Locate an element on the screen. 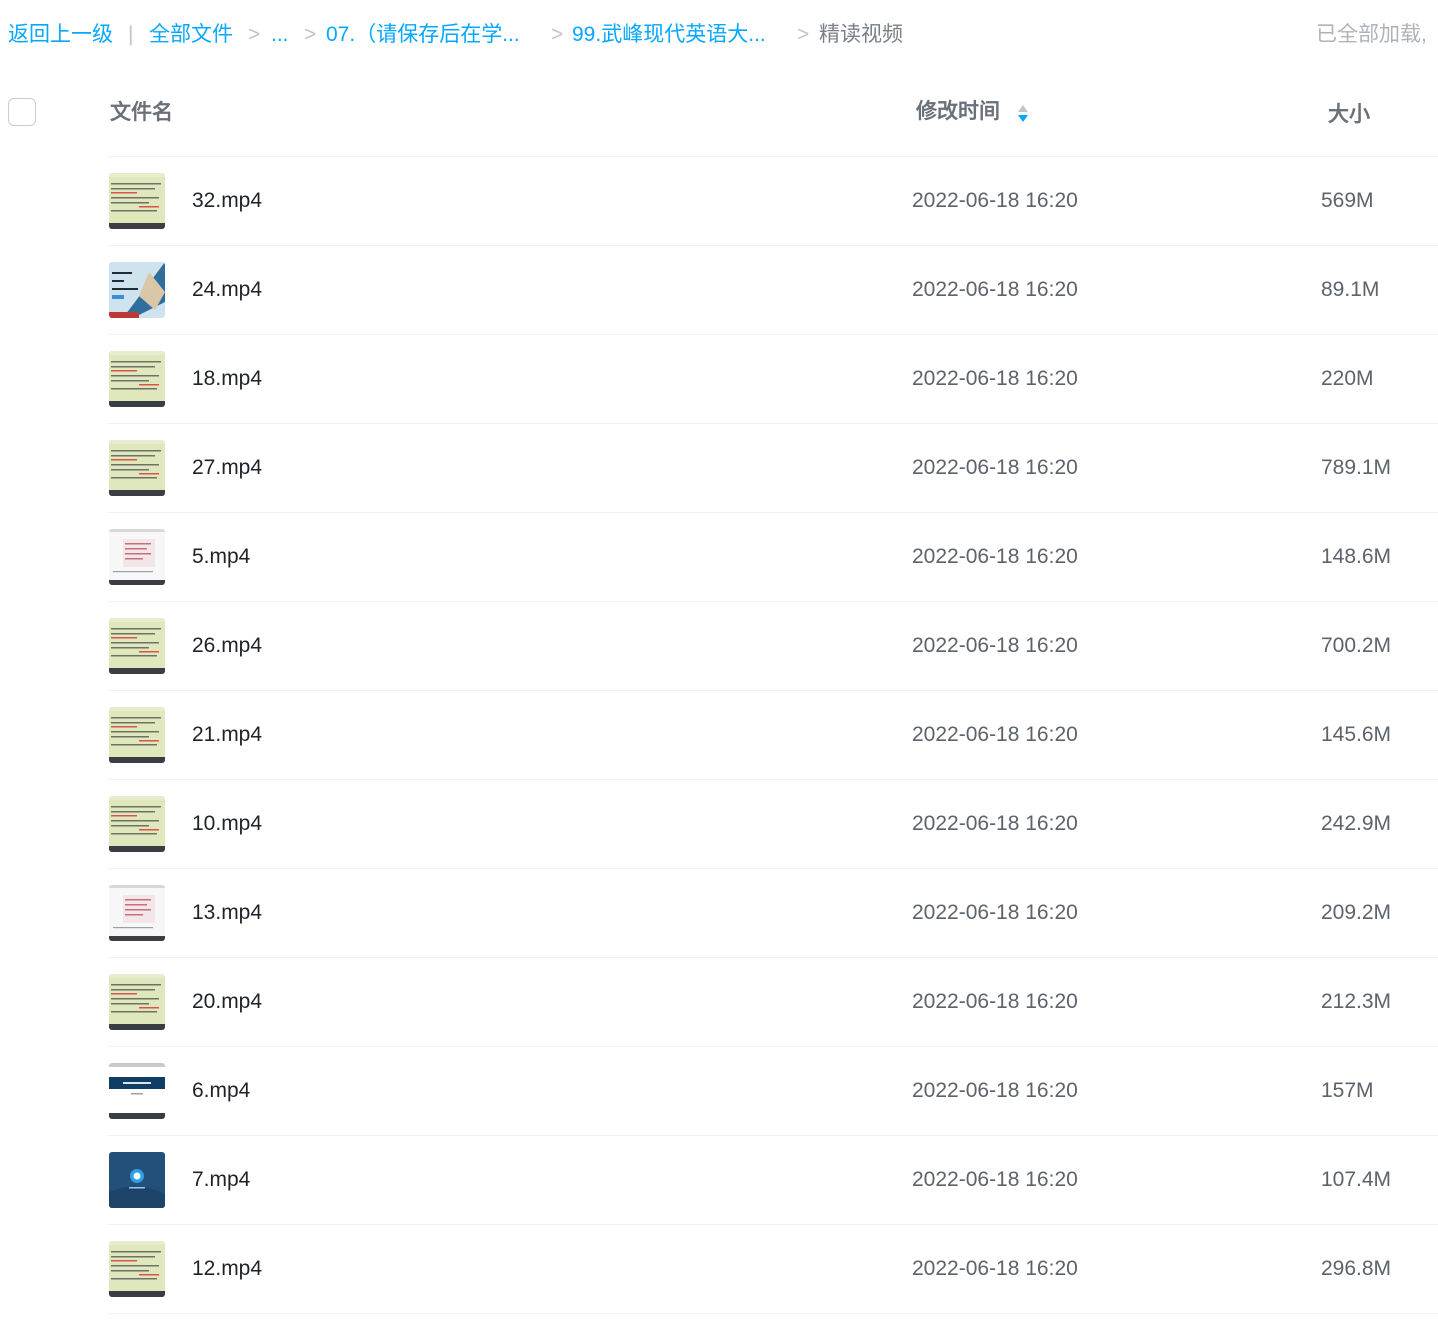 The image size is (1438, 1327). file-row: 7.mp4 2022-06-18 16:20 107.4M is located at coordinates (719, 1180).